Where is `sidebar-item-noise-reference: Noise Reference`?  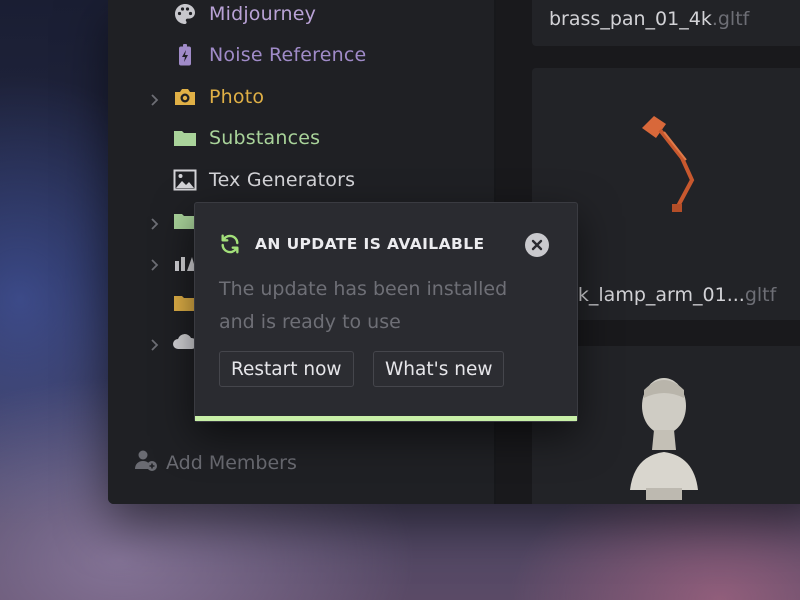
sidebar-item-noise-reference: Noise Reference is located at coordinates (301, 55).